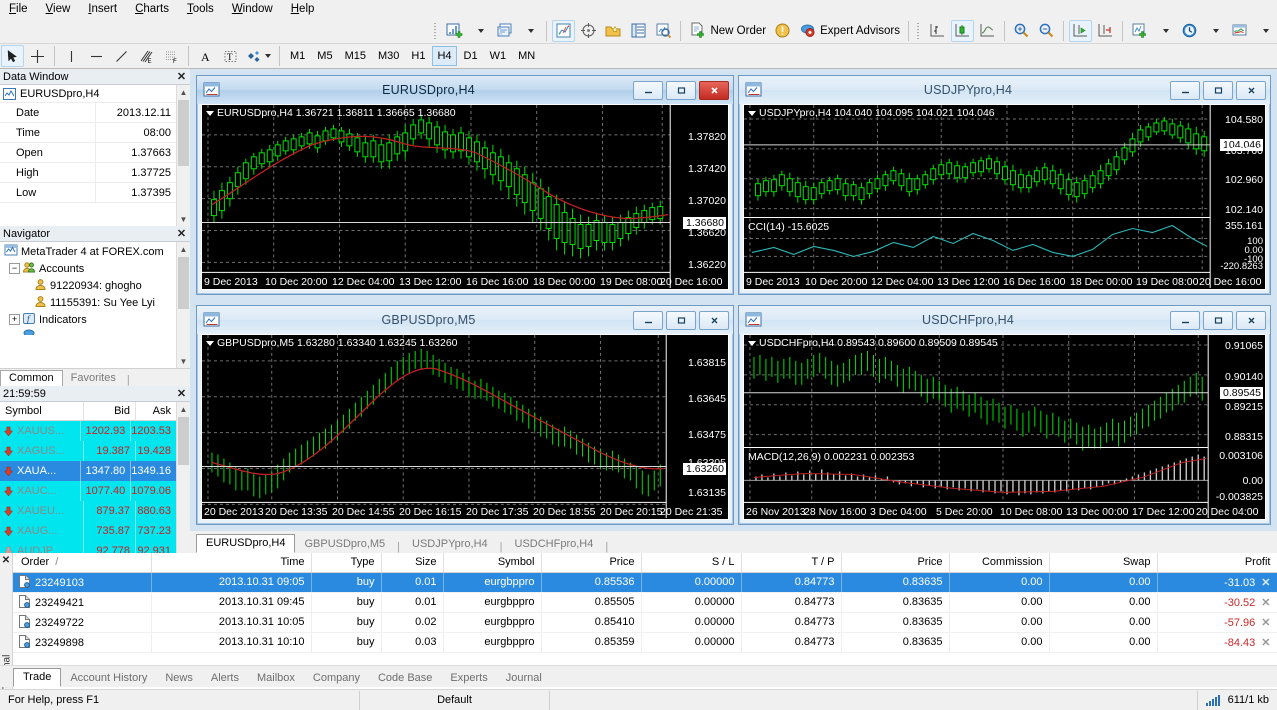 The height and width of the screenshot is (710, 1277). What do you see at coordinates (181, 233) in the screenshot?
I see `navigator-close-icon: ✕` at bounding box center [181, 233].